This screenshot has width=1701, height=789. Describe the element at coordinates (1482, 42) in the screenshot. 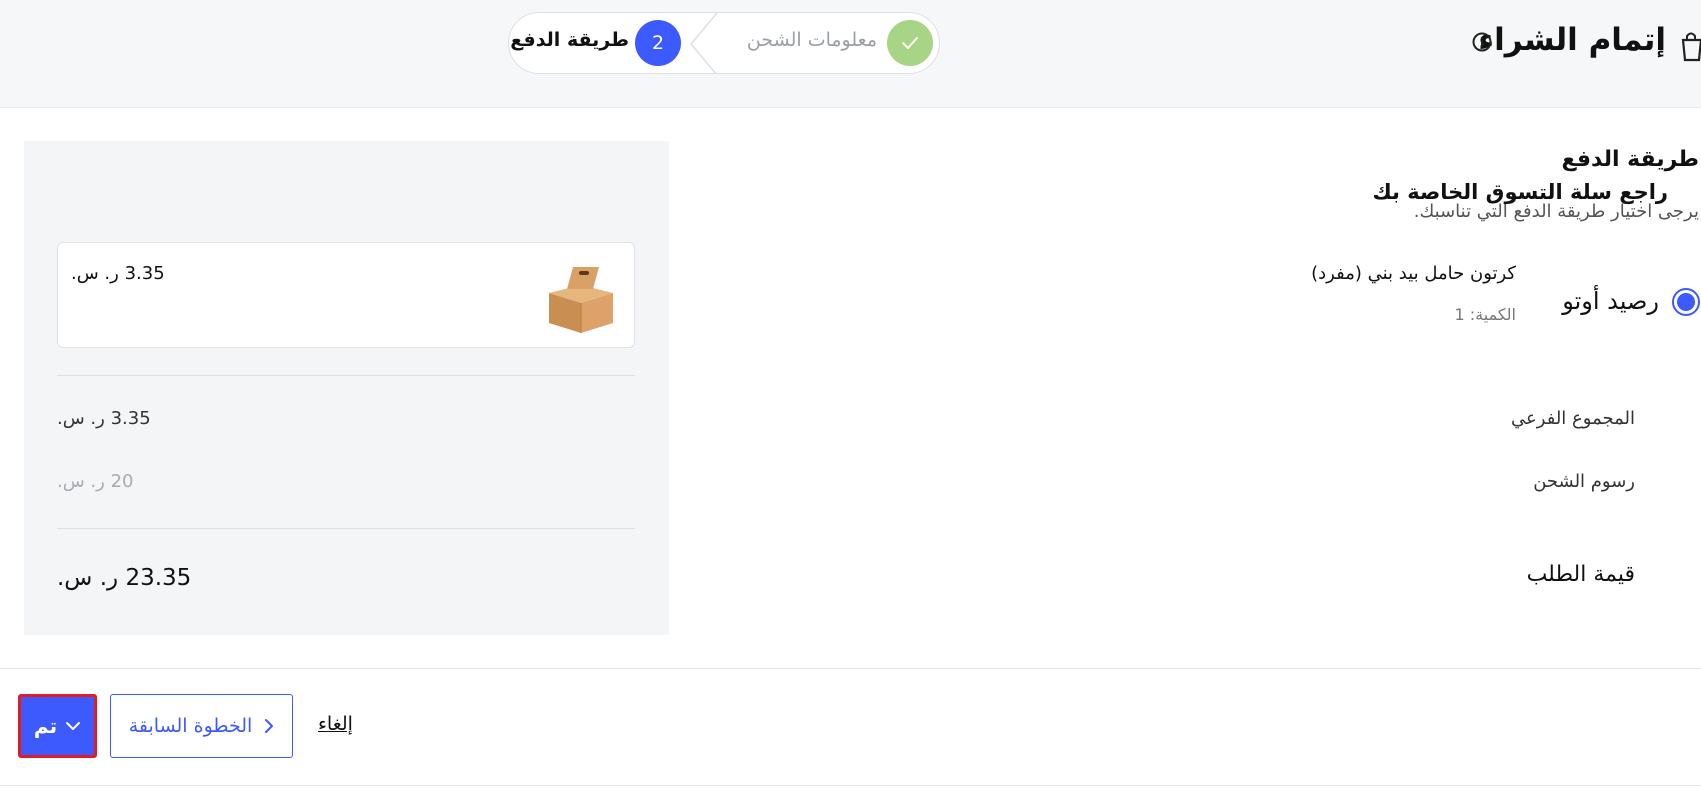

I see `info-icon` at that location.